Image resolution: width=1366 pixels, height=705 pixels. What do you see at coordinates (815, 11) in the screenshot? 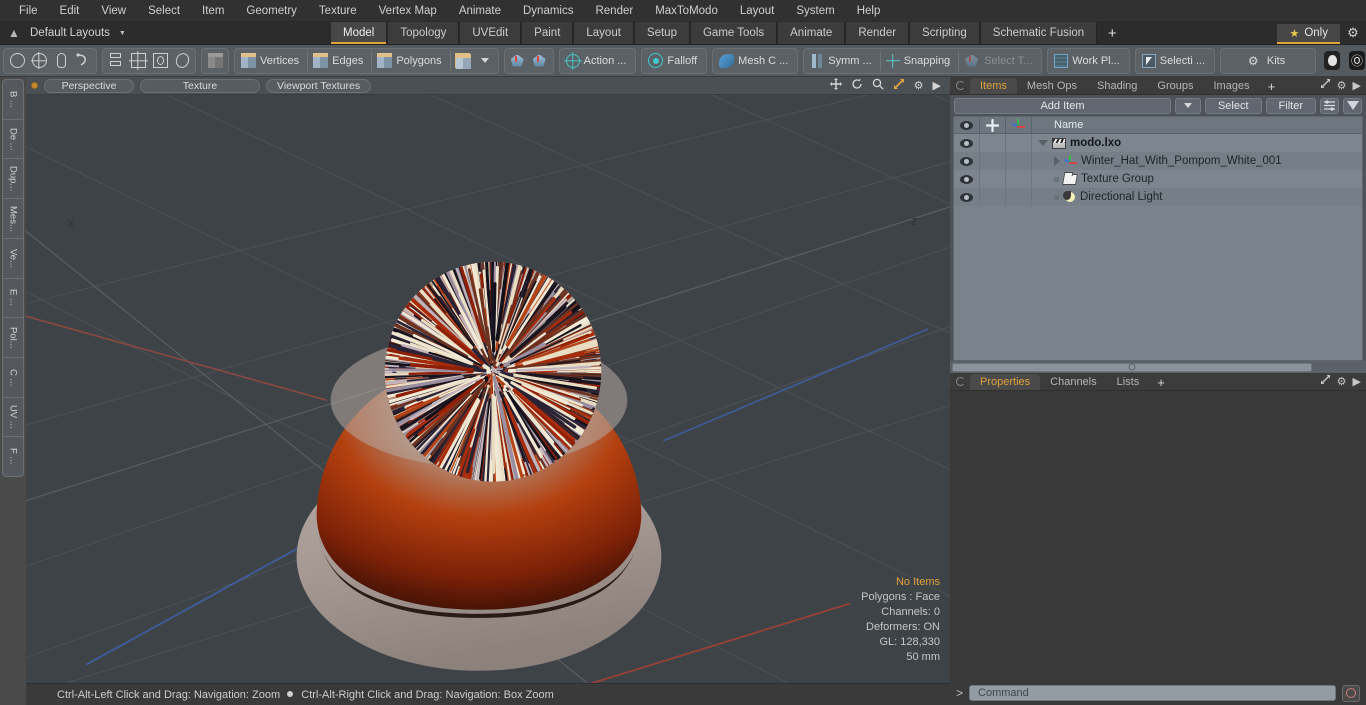
I see `menu-item-system: System` at bounding box center [815, 11].